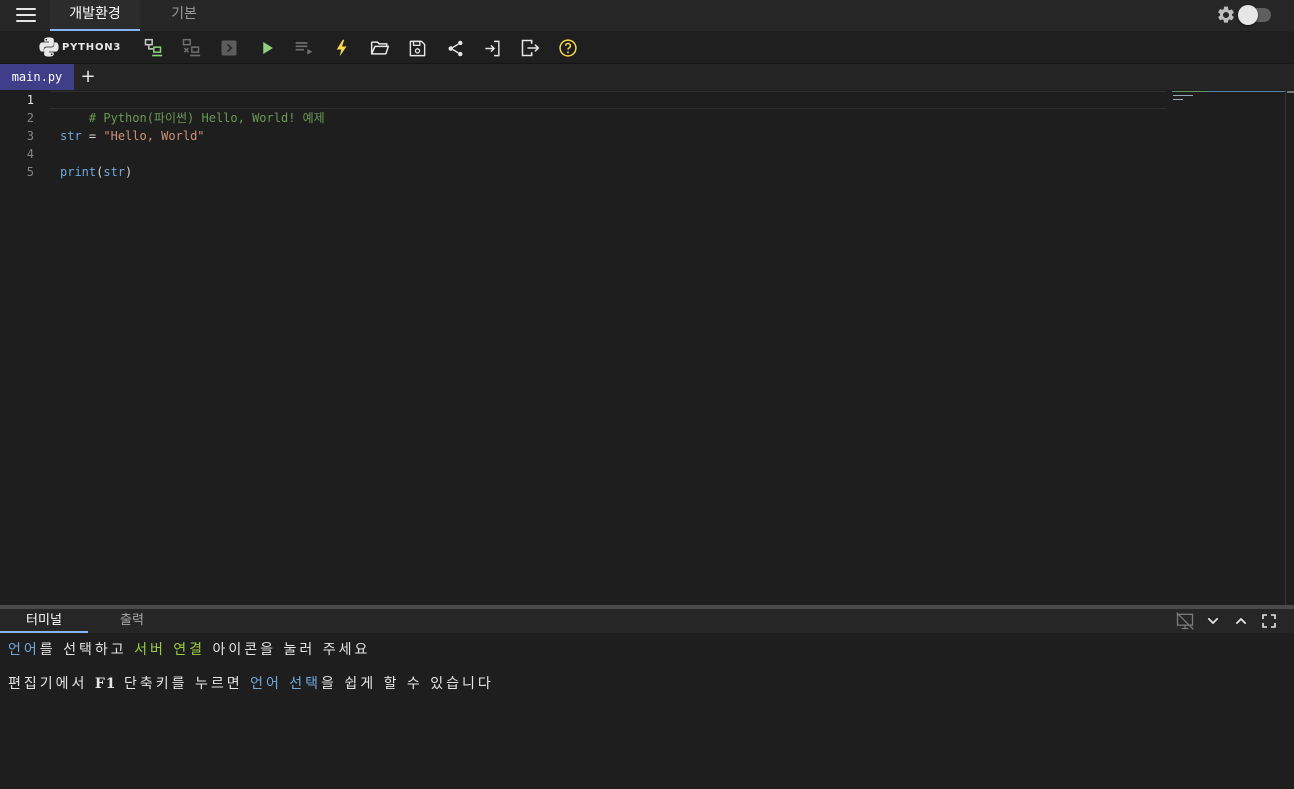 The width and height of the screenshot is (1294, 789). I want to click on server-disconnect-icon, so click(191, 47).